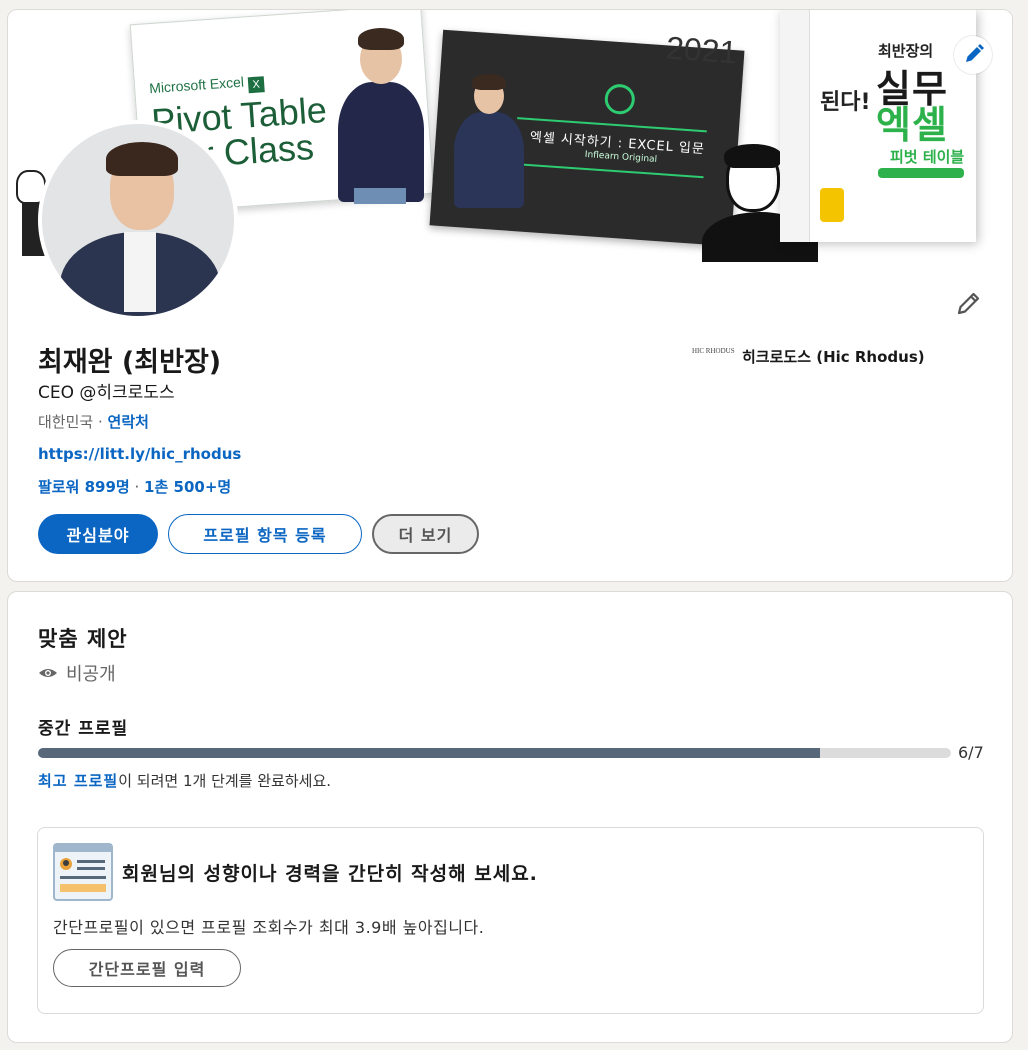 This screenshot has width=1028, height=1050. I want to click on profile-name: 최재완 (최반장), so click(130, 362).